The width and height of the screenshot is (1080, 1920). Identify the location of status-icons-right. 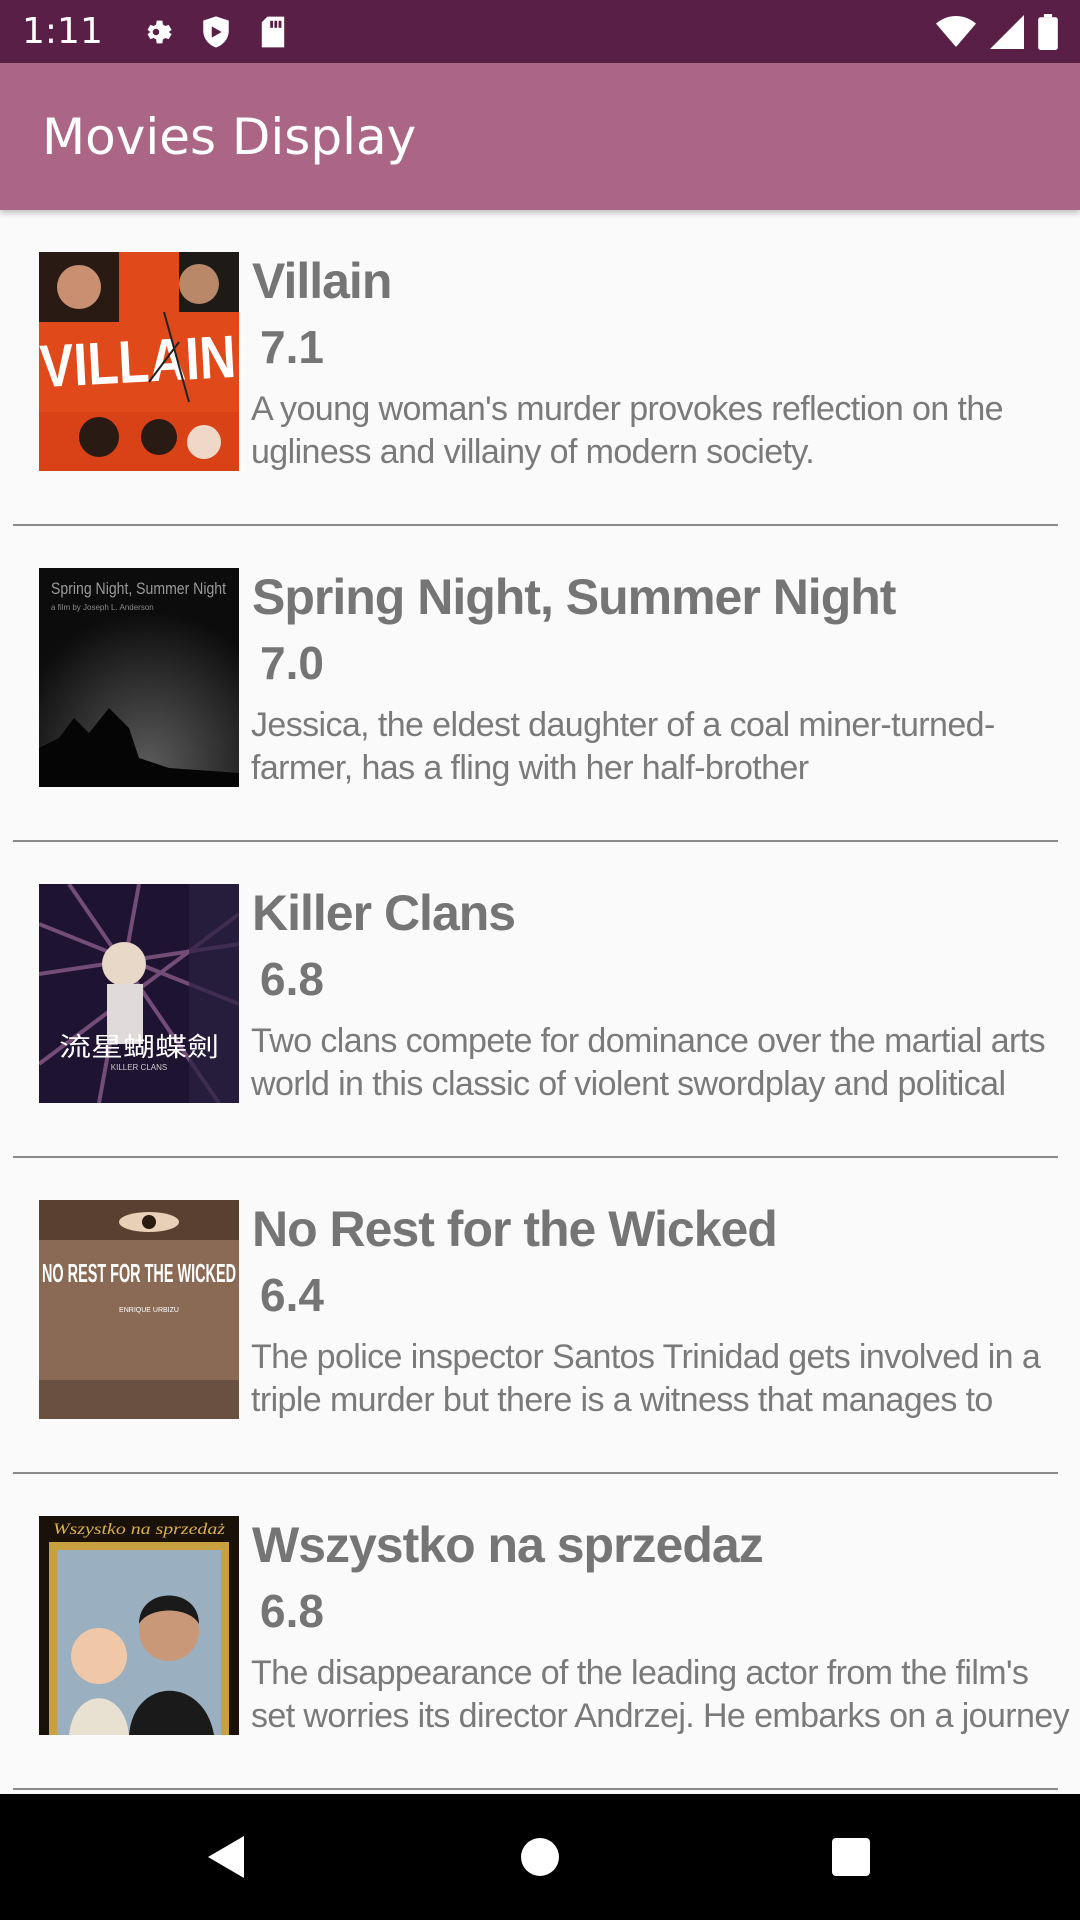
(997, 31).